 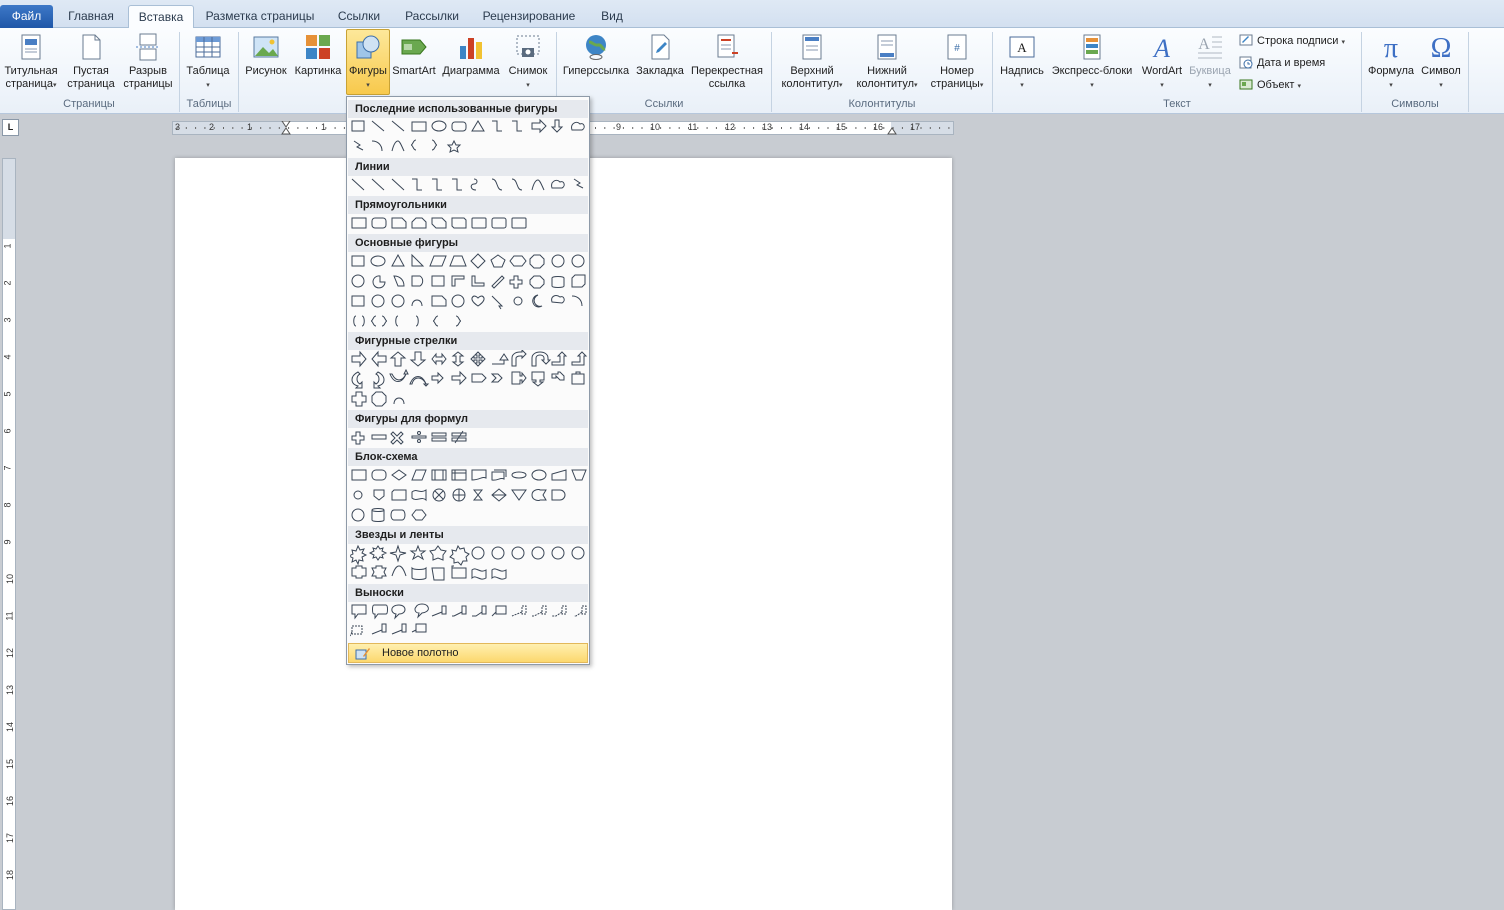 I want to click on flowchart-grid, so click(x=469, y=496).